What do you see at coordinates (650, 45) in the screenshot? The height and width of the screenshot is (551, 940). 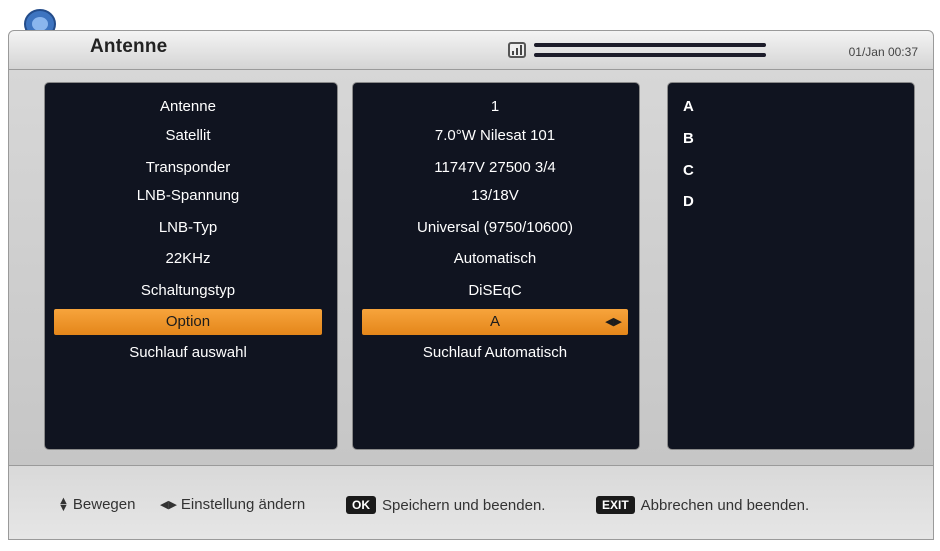 I see `signal-strength-bar` at bounding box center [650, 45].